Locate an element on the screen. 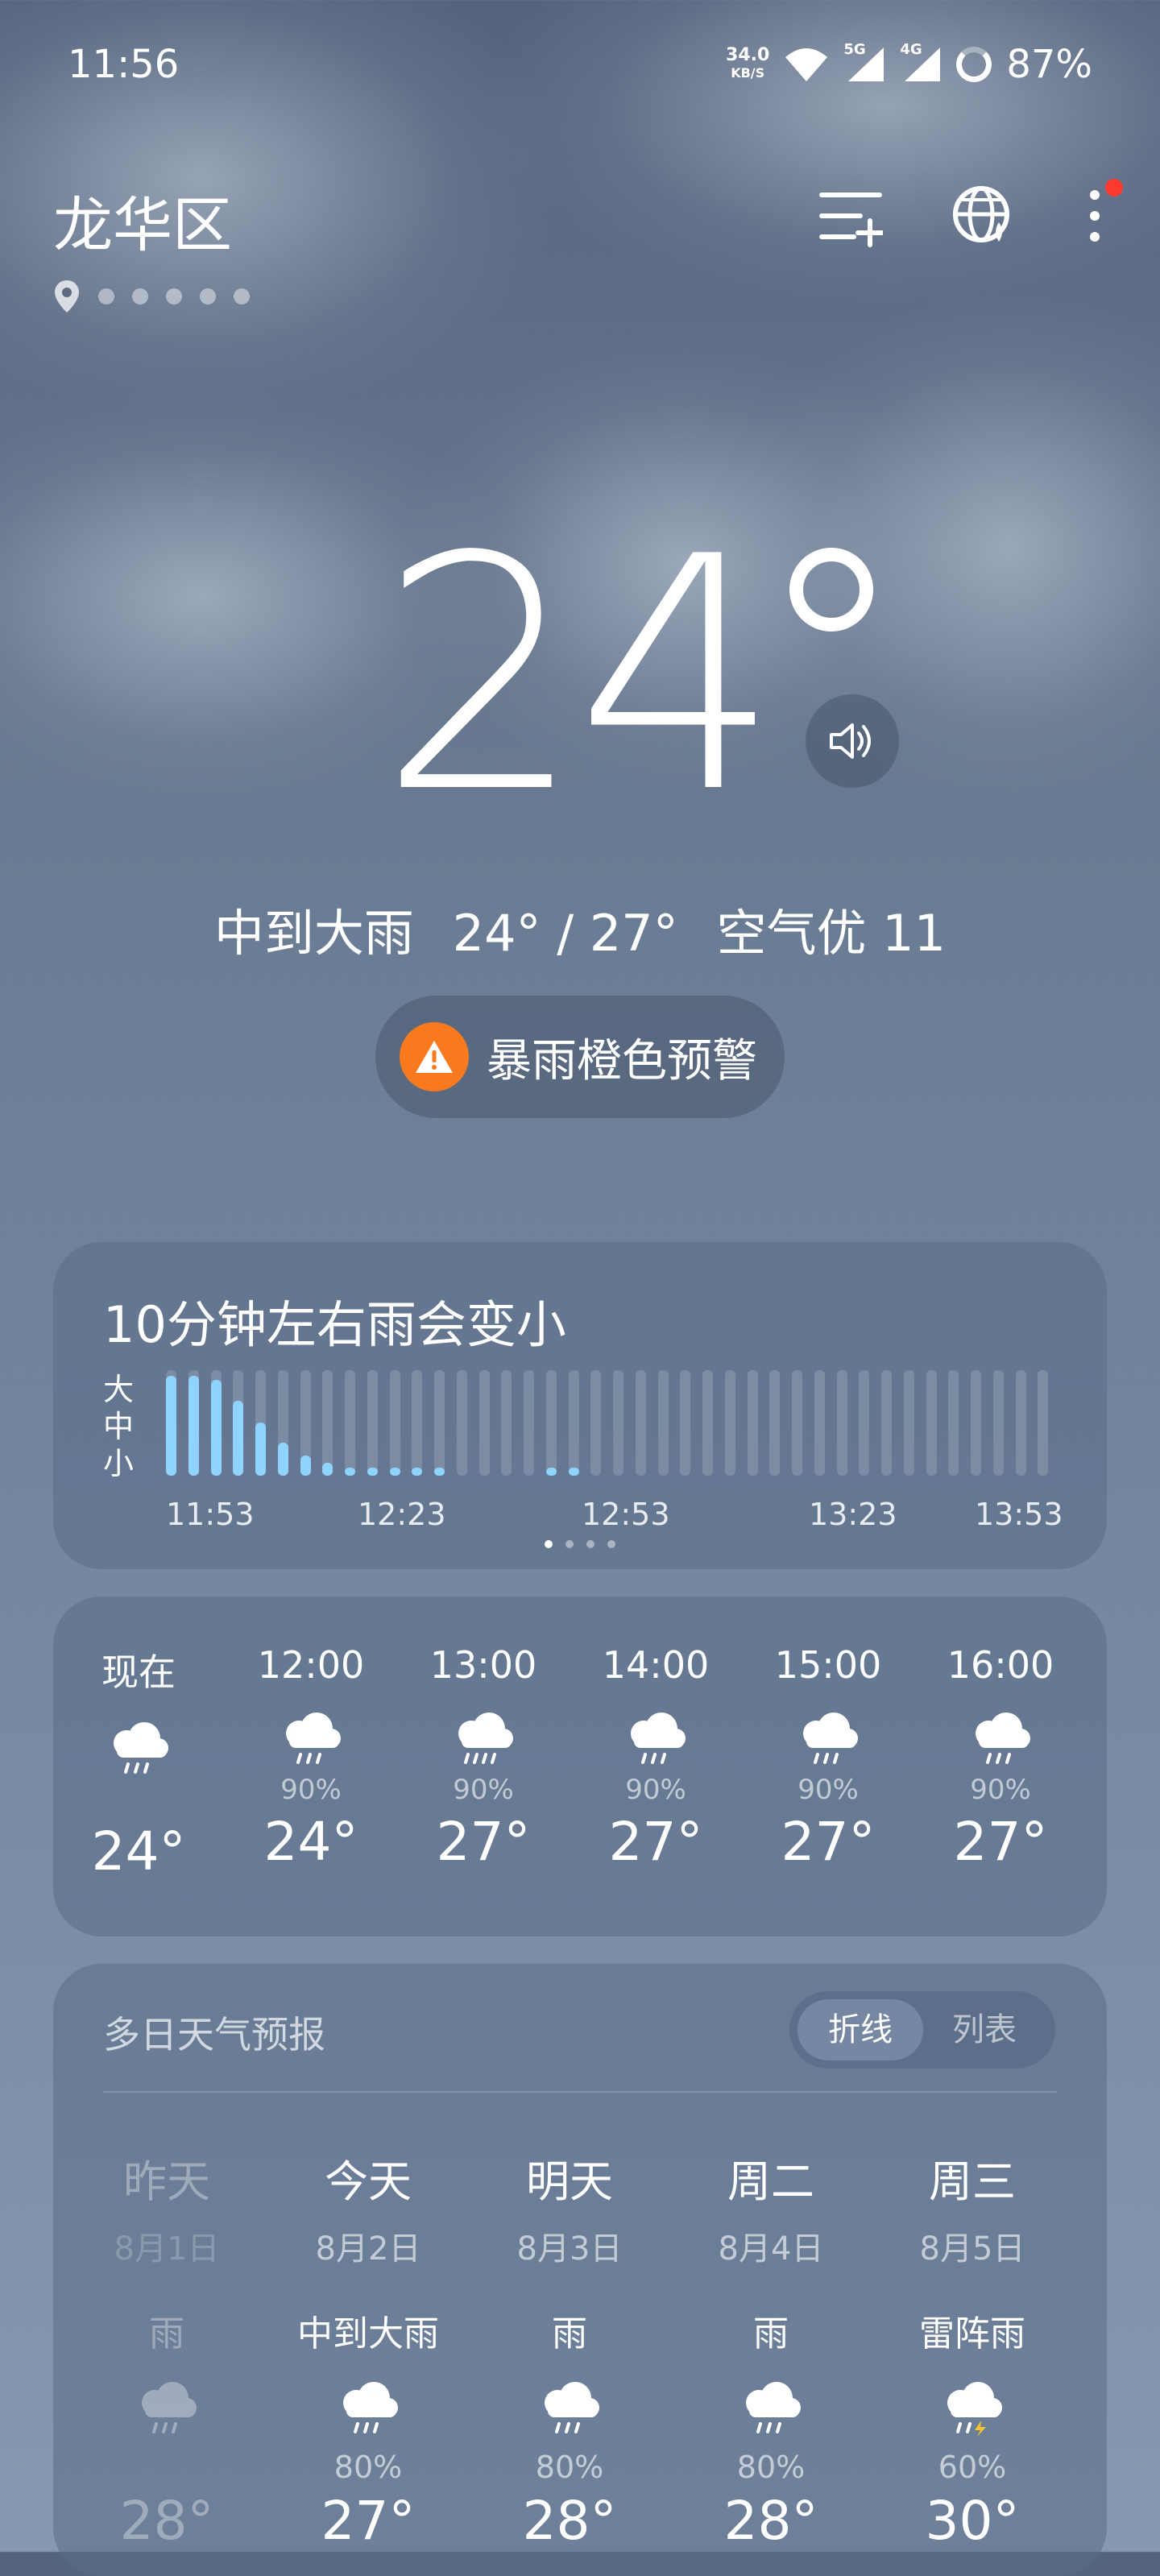 The height and width of the screenshot is (2576, 1160). time-label: 11:53 is located at coordinates (211, 1514).